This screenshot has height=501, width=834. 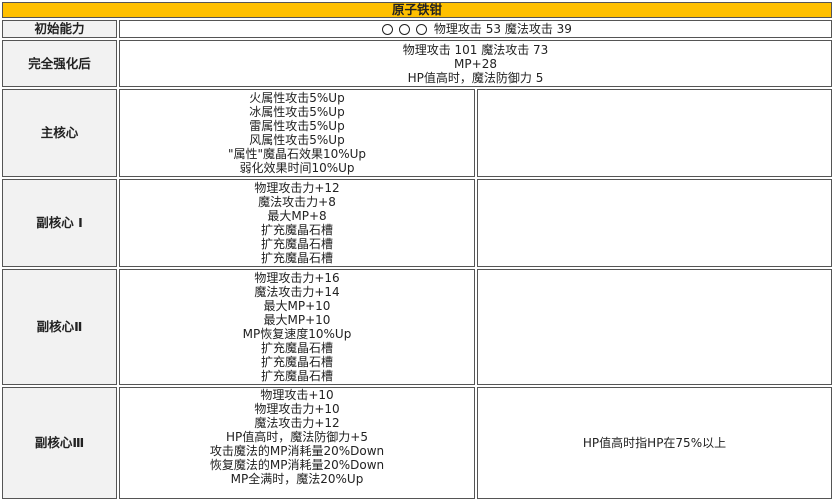 I want to click on core-effect: 魔法攻击力+8, so click(x=297, y=202).